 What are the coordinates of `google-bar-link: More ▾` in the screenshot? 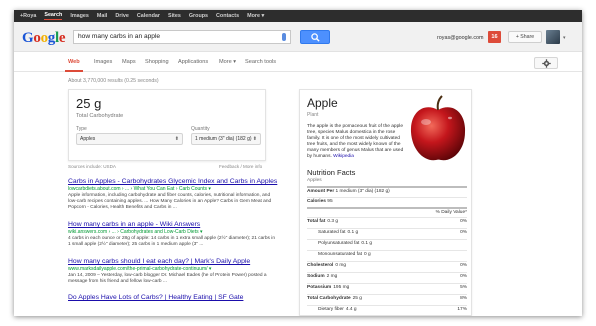 It's located at (255, 16).